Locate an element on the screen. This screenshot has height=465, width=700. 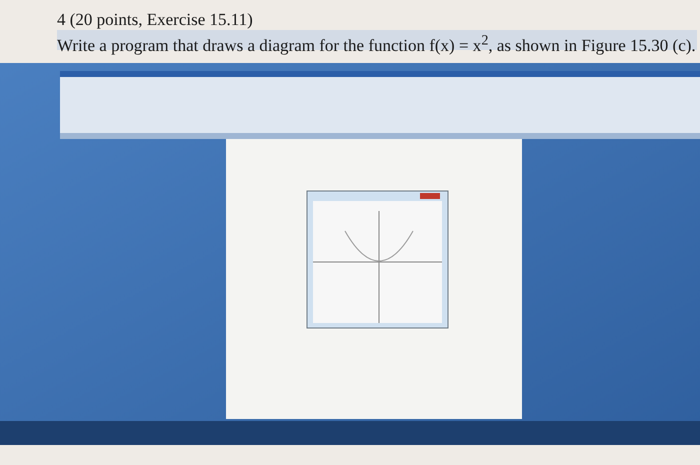
question-text: Write a program that draws a diagram for the function f(x) = x$^{2}$, as shown in Figure 15.30 (c). is located at coordinates (377, 43).